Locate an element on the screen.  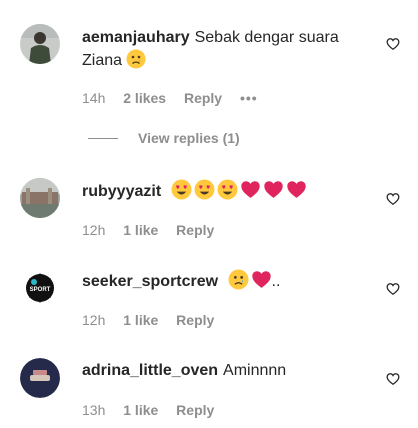
replies-divider is located at coordinates (103, 138).